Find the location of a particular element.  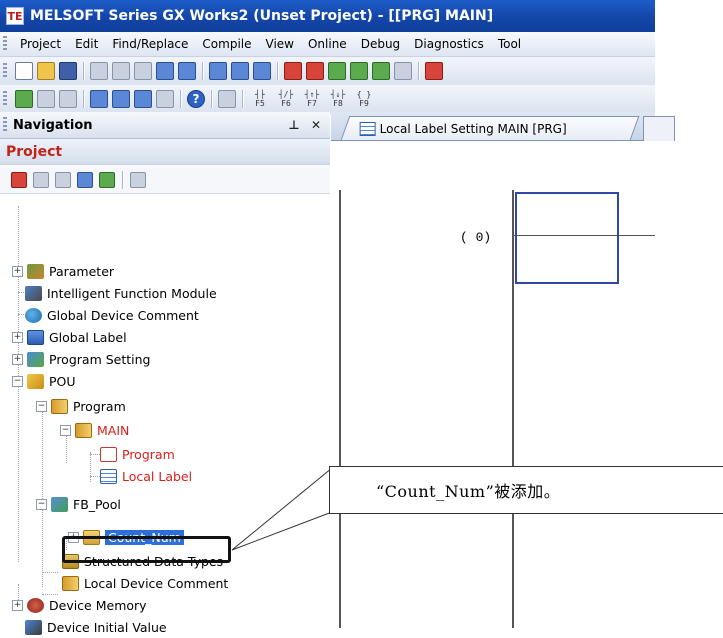

tree-item-label: POU is located at coordinates (62, 381).